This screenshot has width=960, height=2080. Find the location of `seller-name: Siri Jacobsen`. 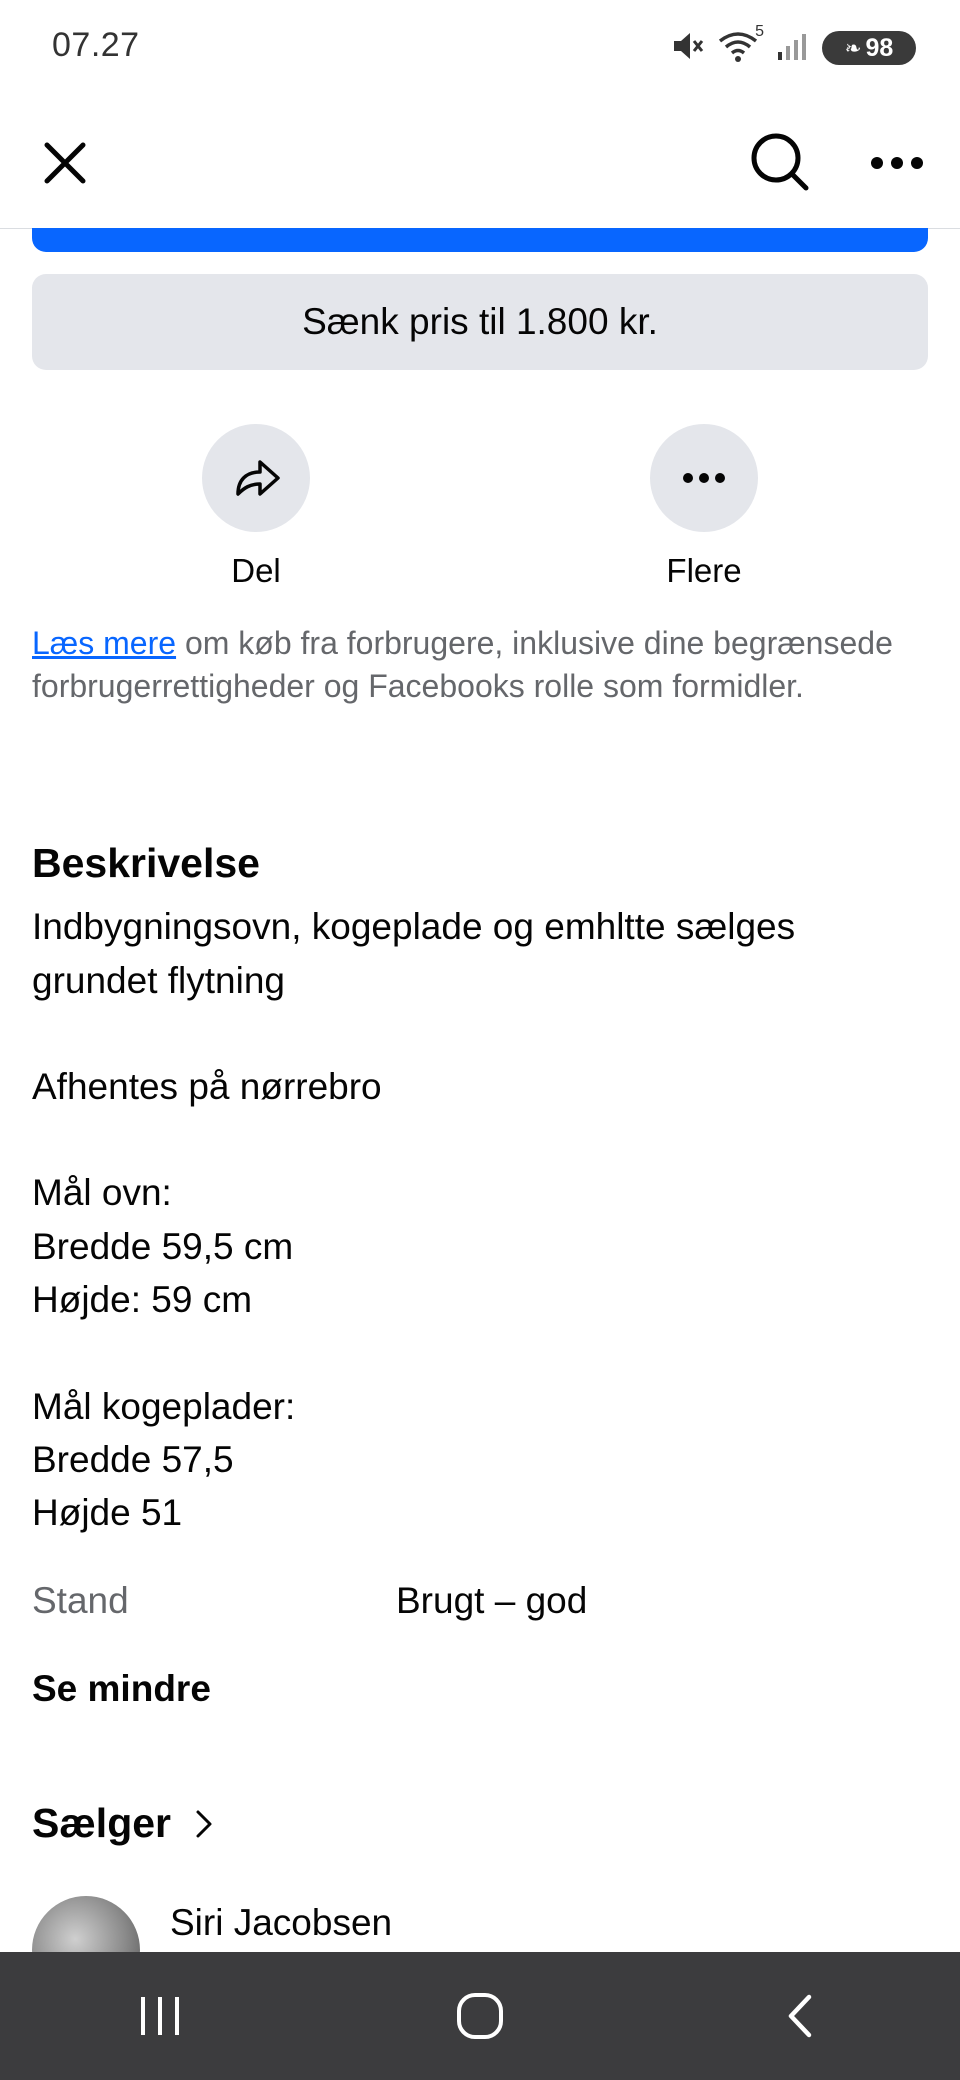

seller-name: Siri Jacobsen is located at coordinates (281, 1923).